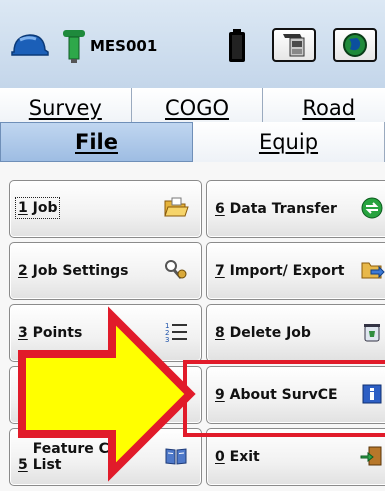 Image resolution: width=385 pixels, height=491 pixels. I want to click on data-collector-button, so click(294, 45).